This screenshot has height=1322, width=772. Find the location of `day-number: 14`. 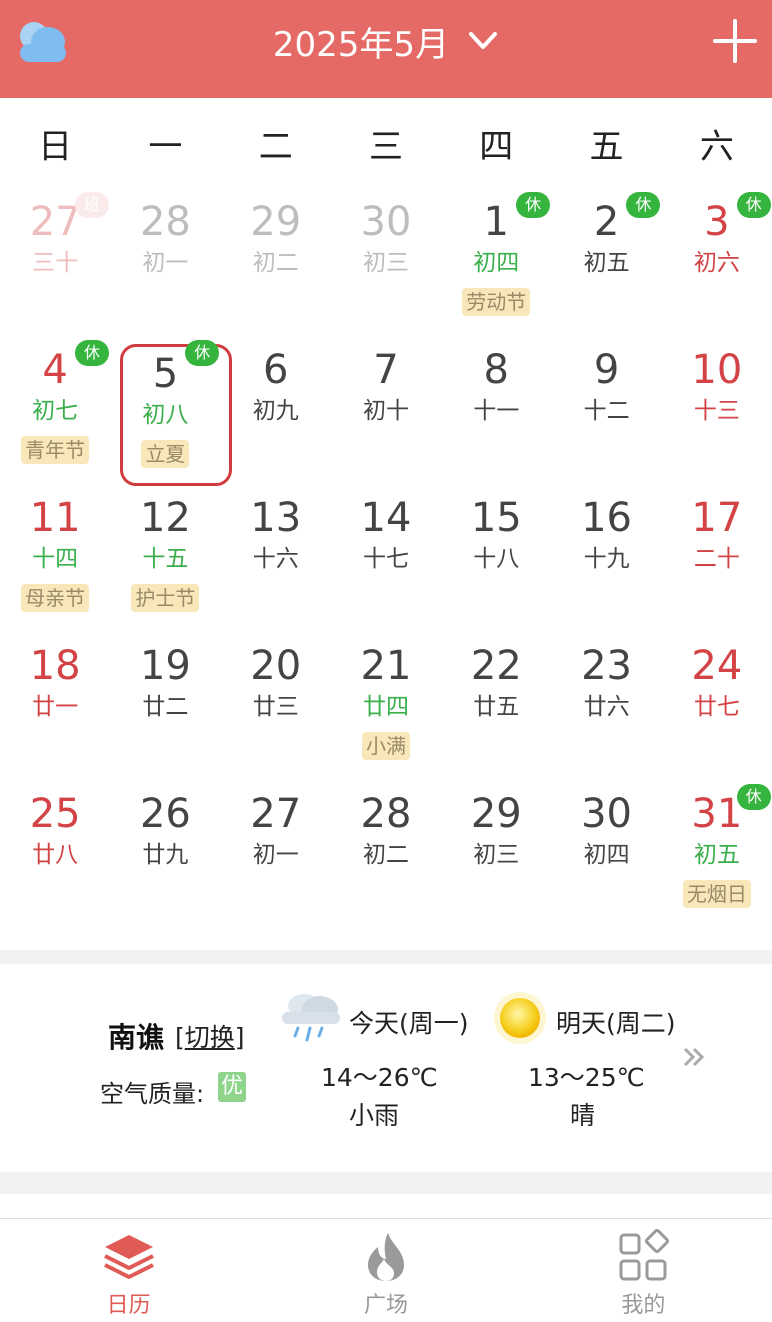

day-number: 14 is located at coordinates (386, 518).